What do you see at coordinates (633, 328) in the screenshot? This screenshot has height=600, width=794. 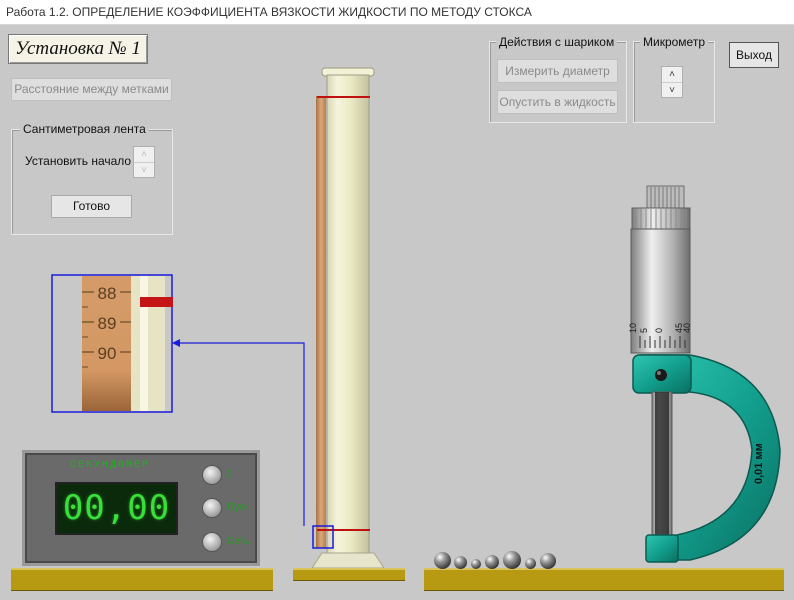 I see `thimble-tick-label: 10` at bounding box center [633, 328].